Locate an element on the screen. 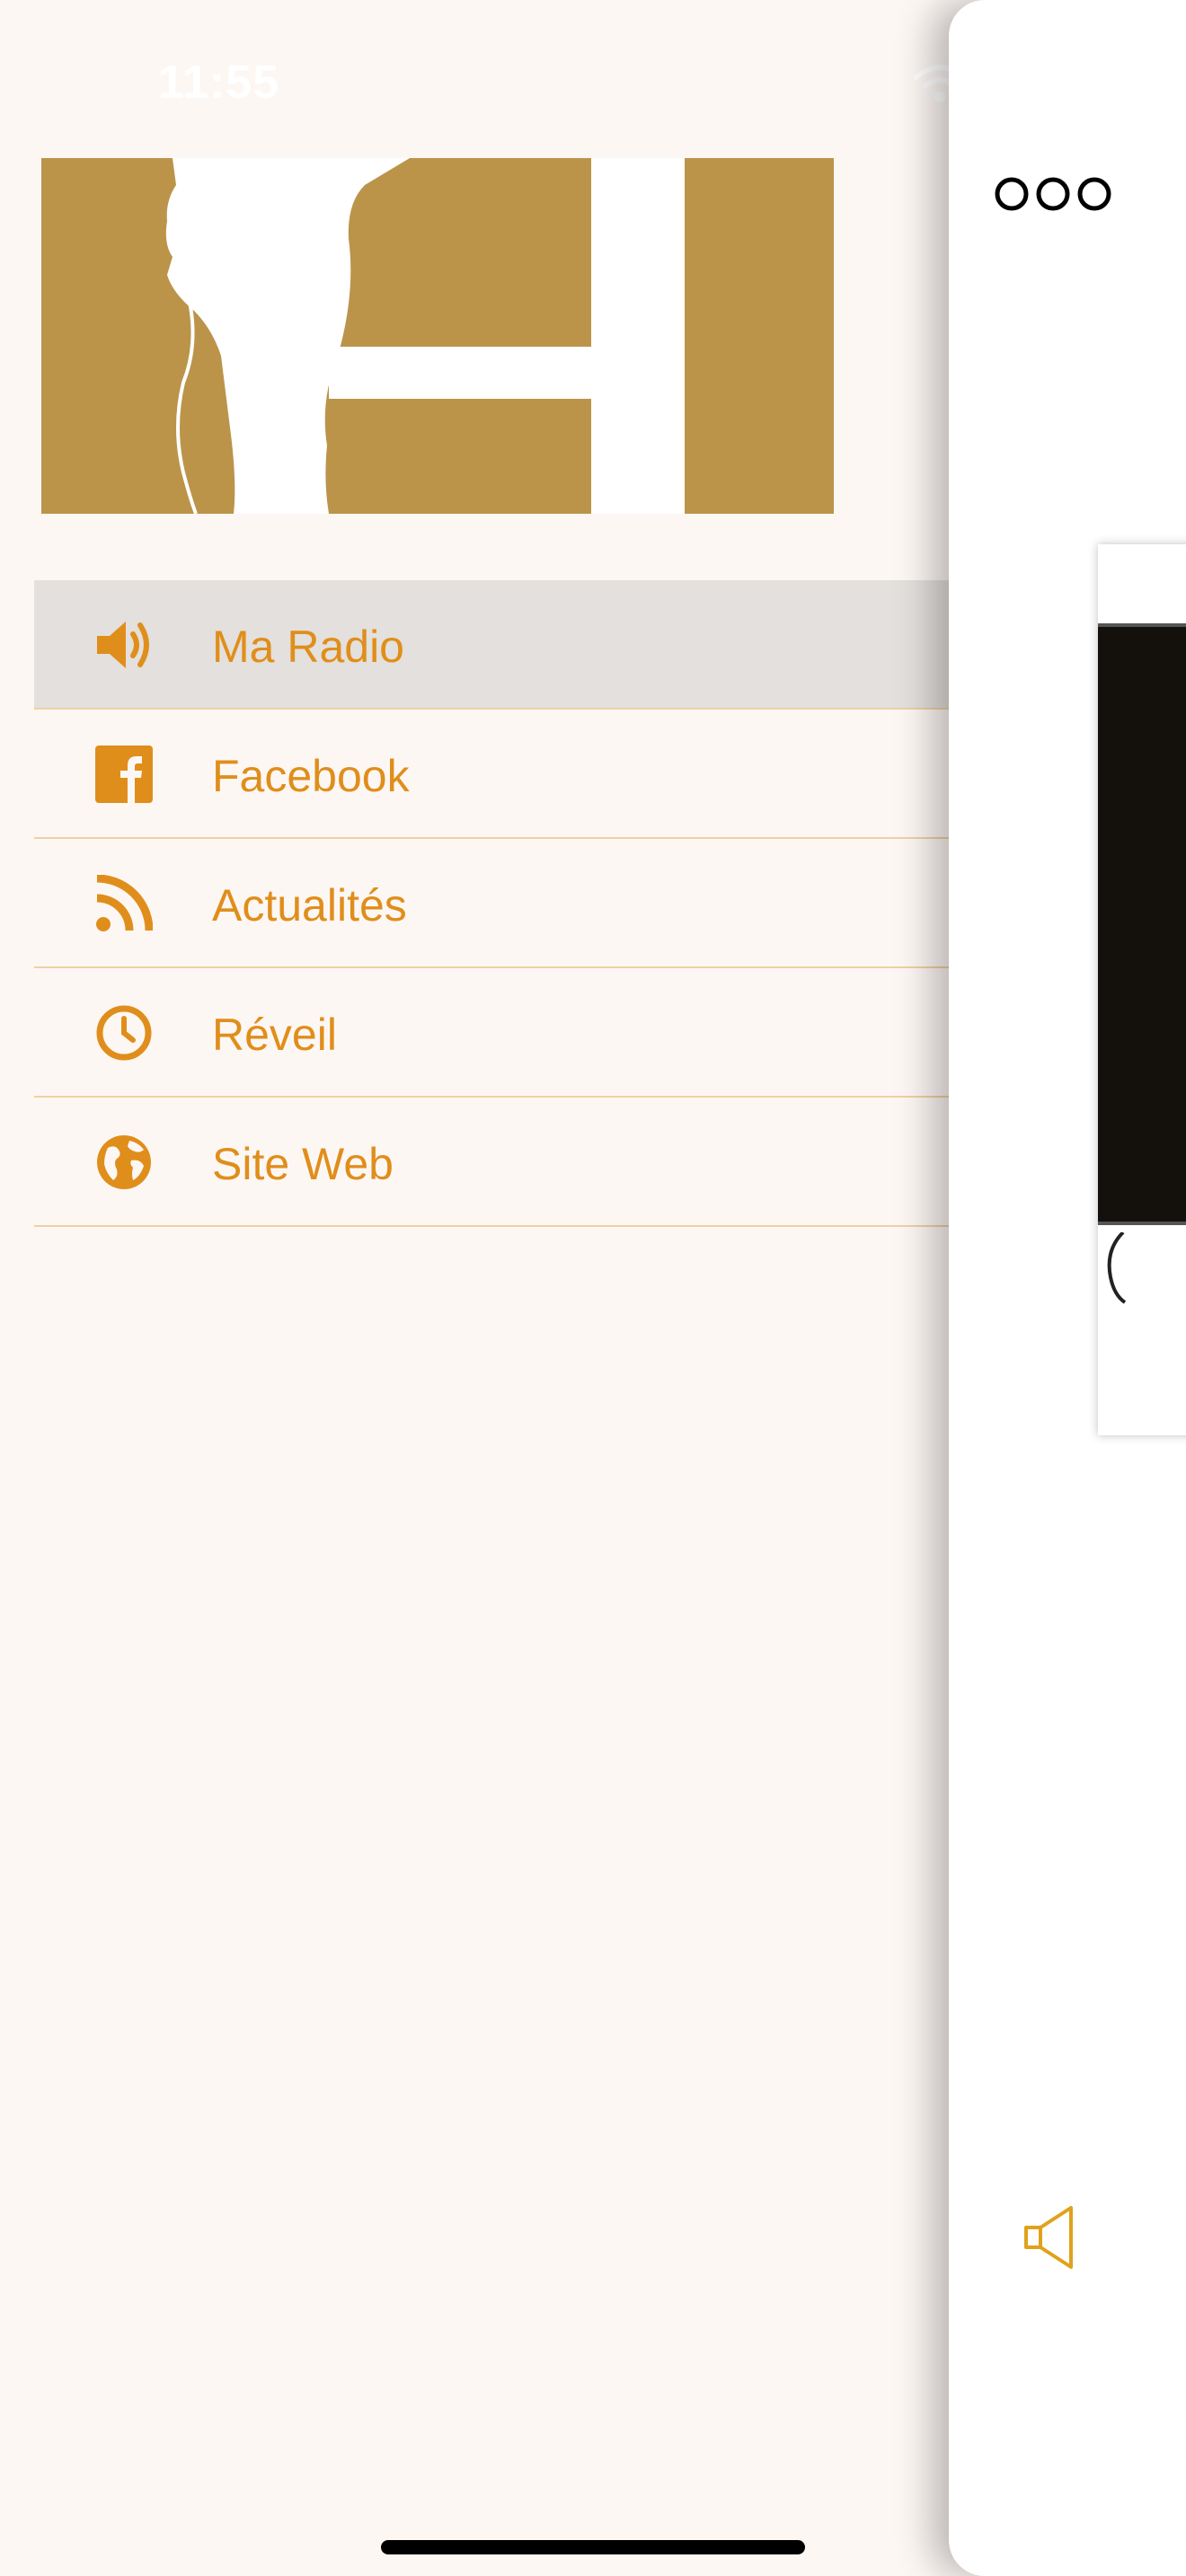 This screenshot has height=2576, width=1186. album-artwork is located at coordinates (1142, 924).